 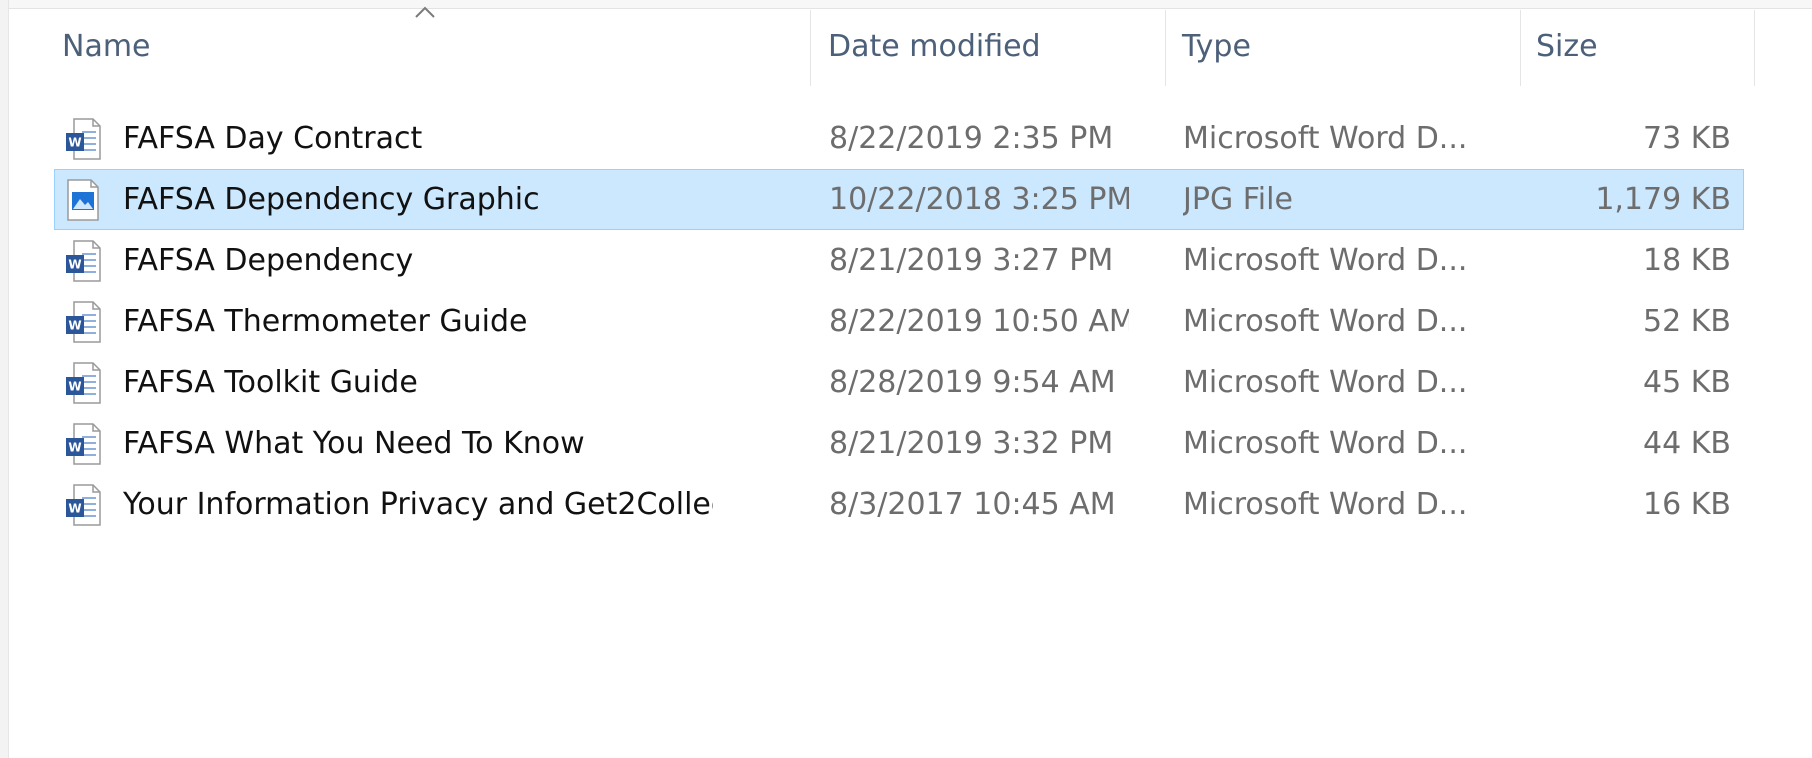 What do you see at coordinates (1646, 48) in the screenshot?
I see `column-header-size: Size` at bounding box center [1646, 48].